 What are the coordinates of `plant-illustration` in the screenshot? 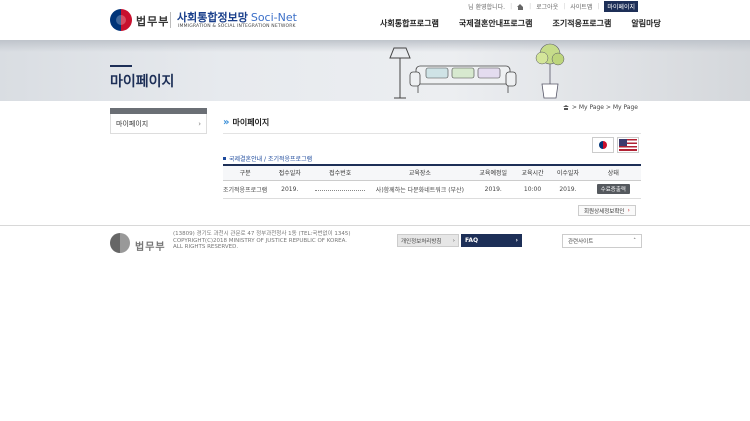 It's located at (550, 71).